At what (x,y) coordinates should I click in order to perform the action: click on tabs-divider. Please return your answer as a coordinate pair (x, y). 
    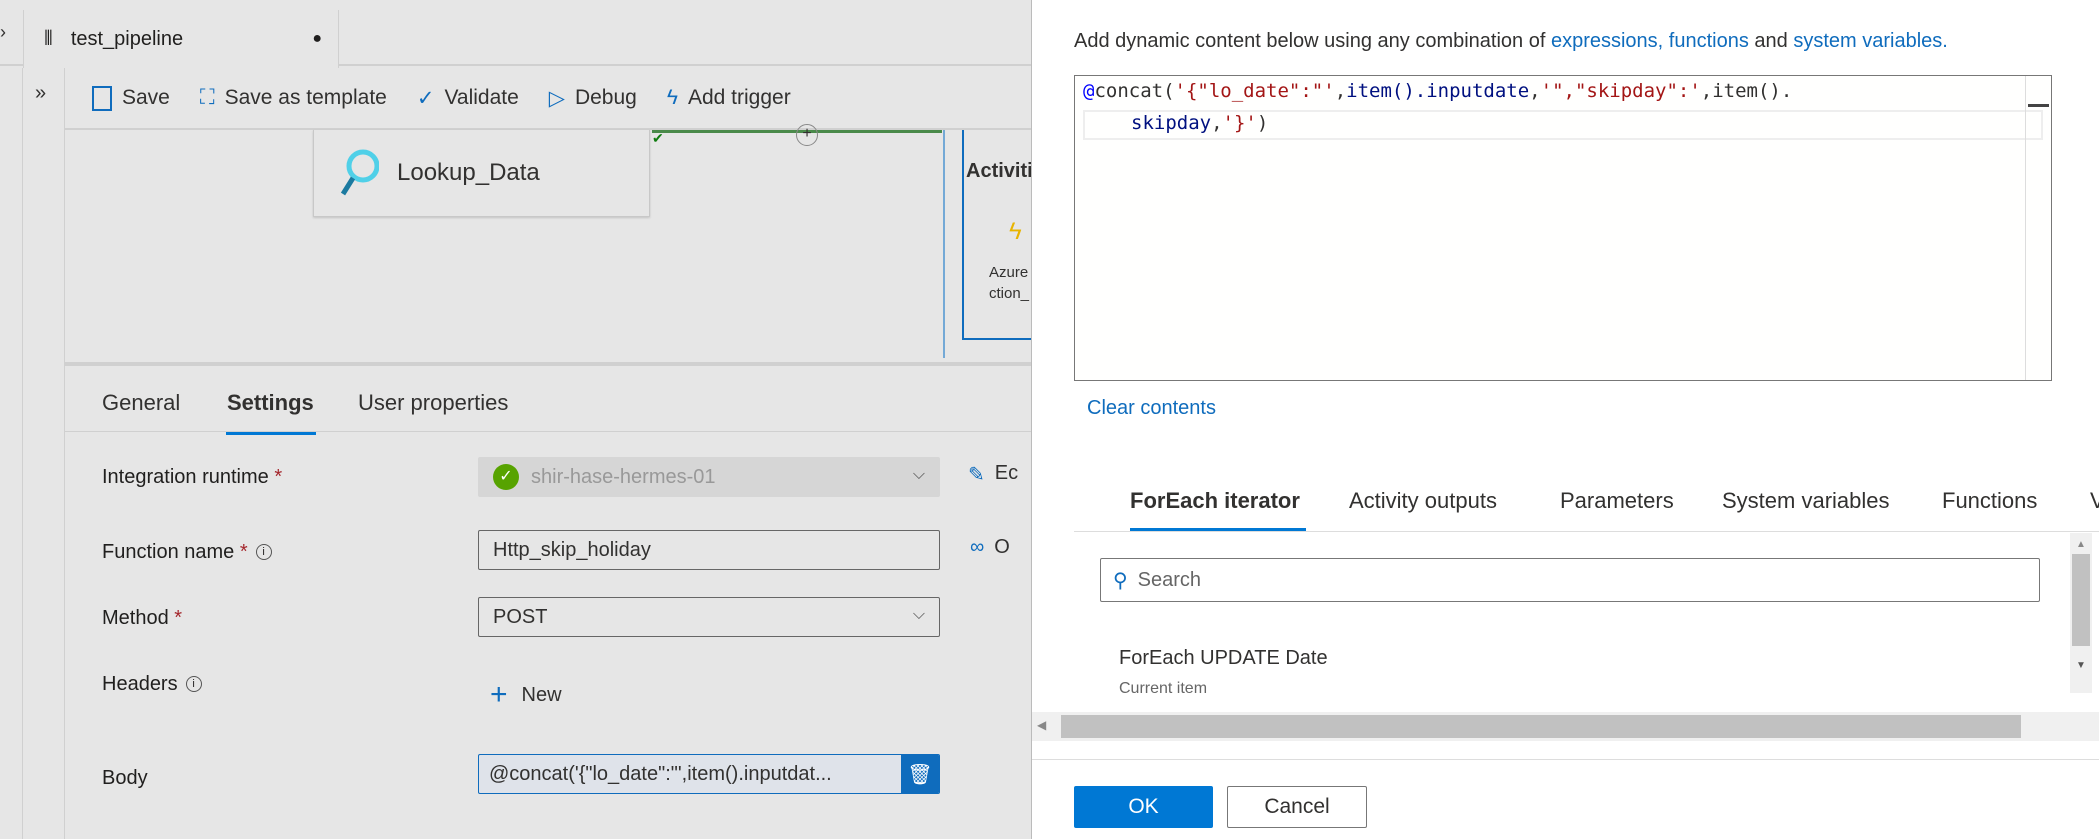
    Looking at the image, I should click on (1586, 531).